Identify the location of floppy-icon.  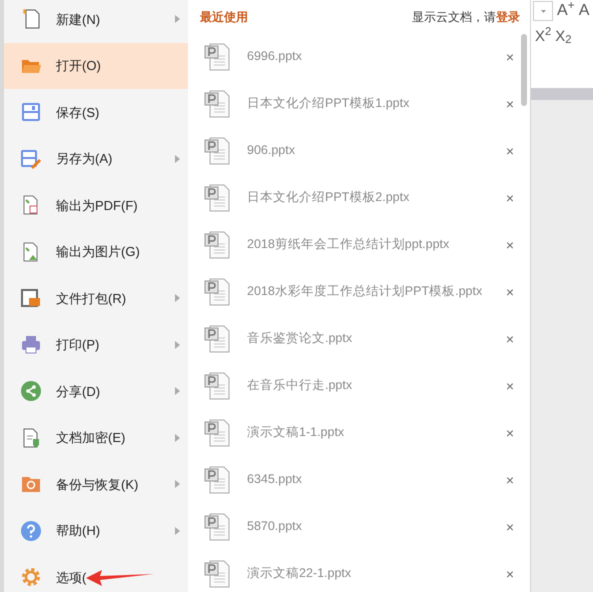
(31, 112).